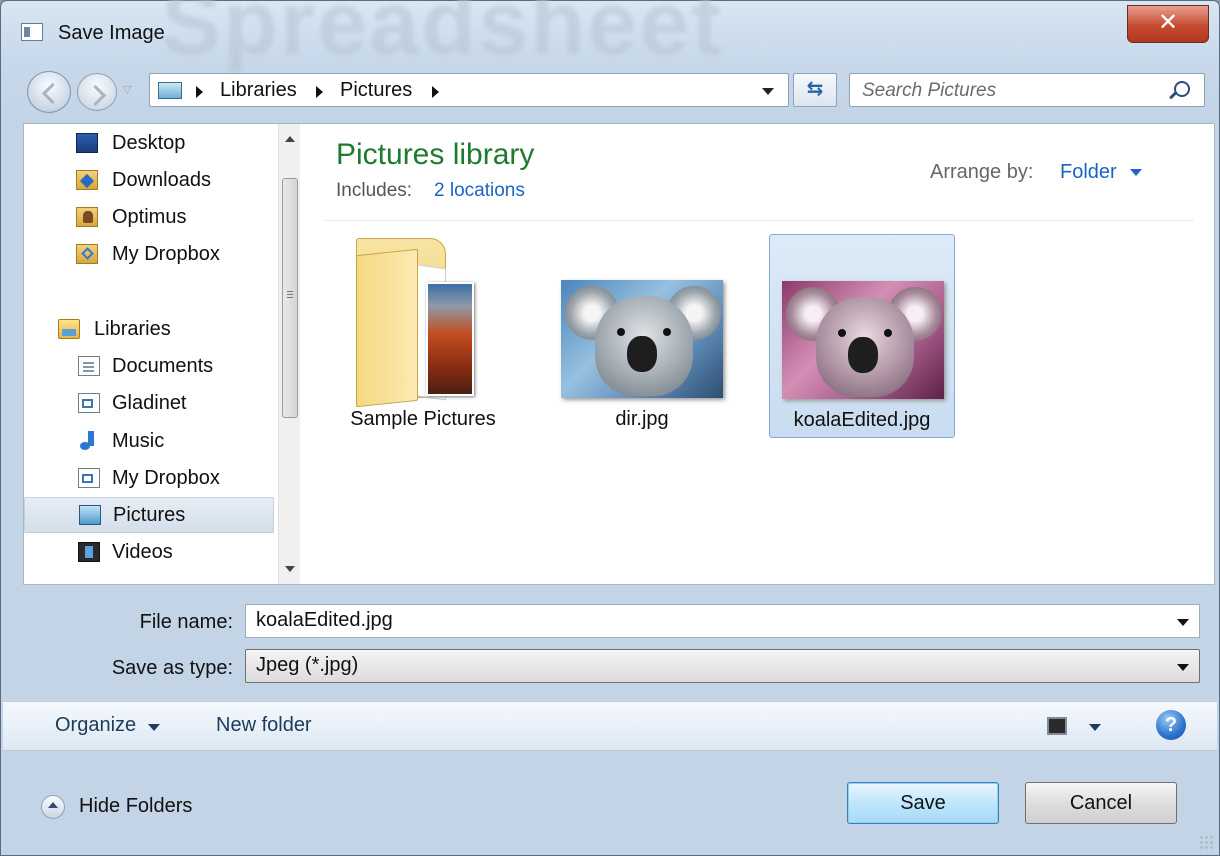 This screenshot has width=1220, height=856. I want to click on nav-label: Desktop, so click(149, 143).